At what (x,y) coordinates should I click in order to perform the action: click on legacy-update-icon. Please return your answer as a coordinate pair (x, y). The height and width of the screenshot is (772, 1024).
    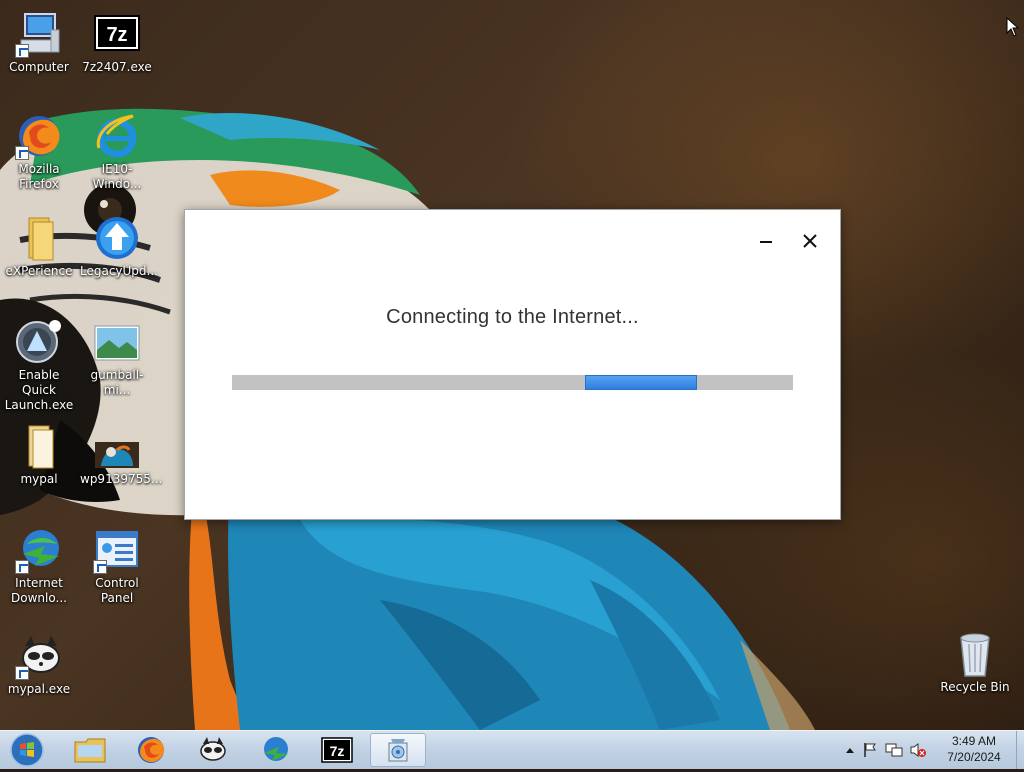
    Looking at the image, I should click on (117, 238).